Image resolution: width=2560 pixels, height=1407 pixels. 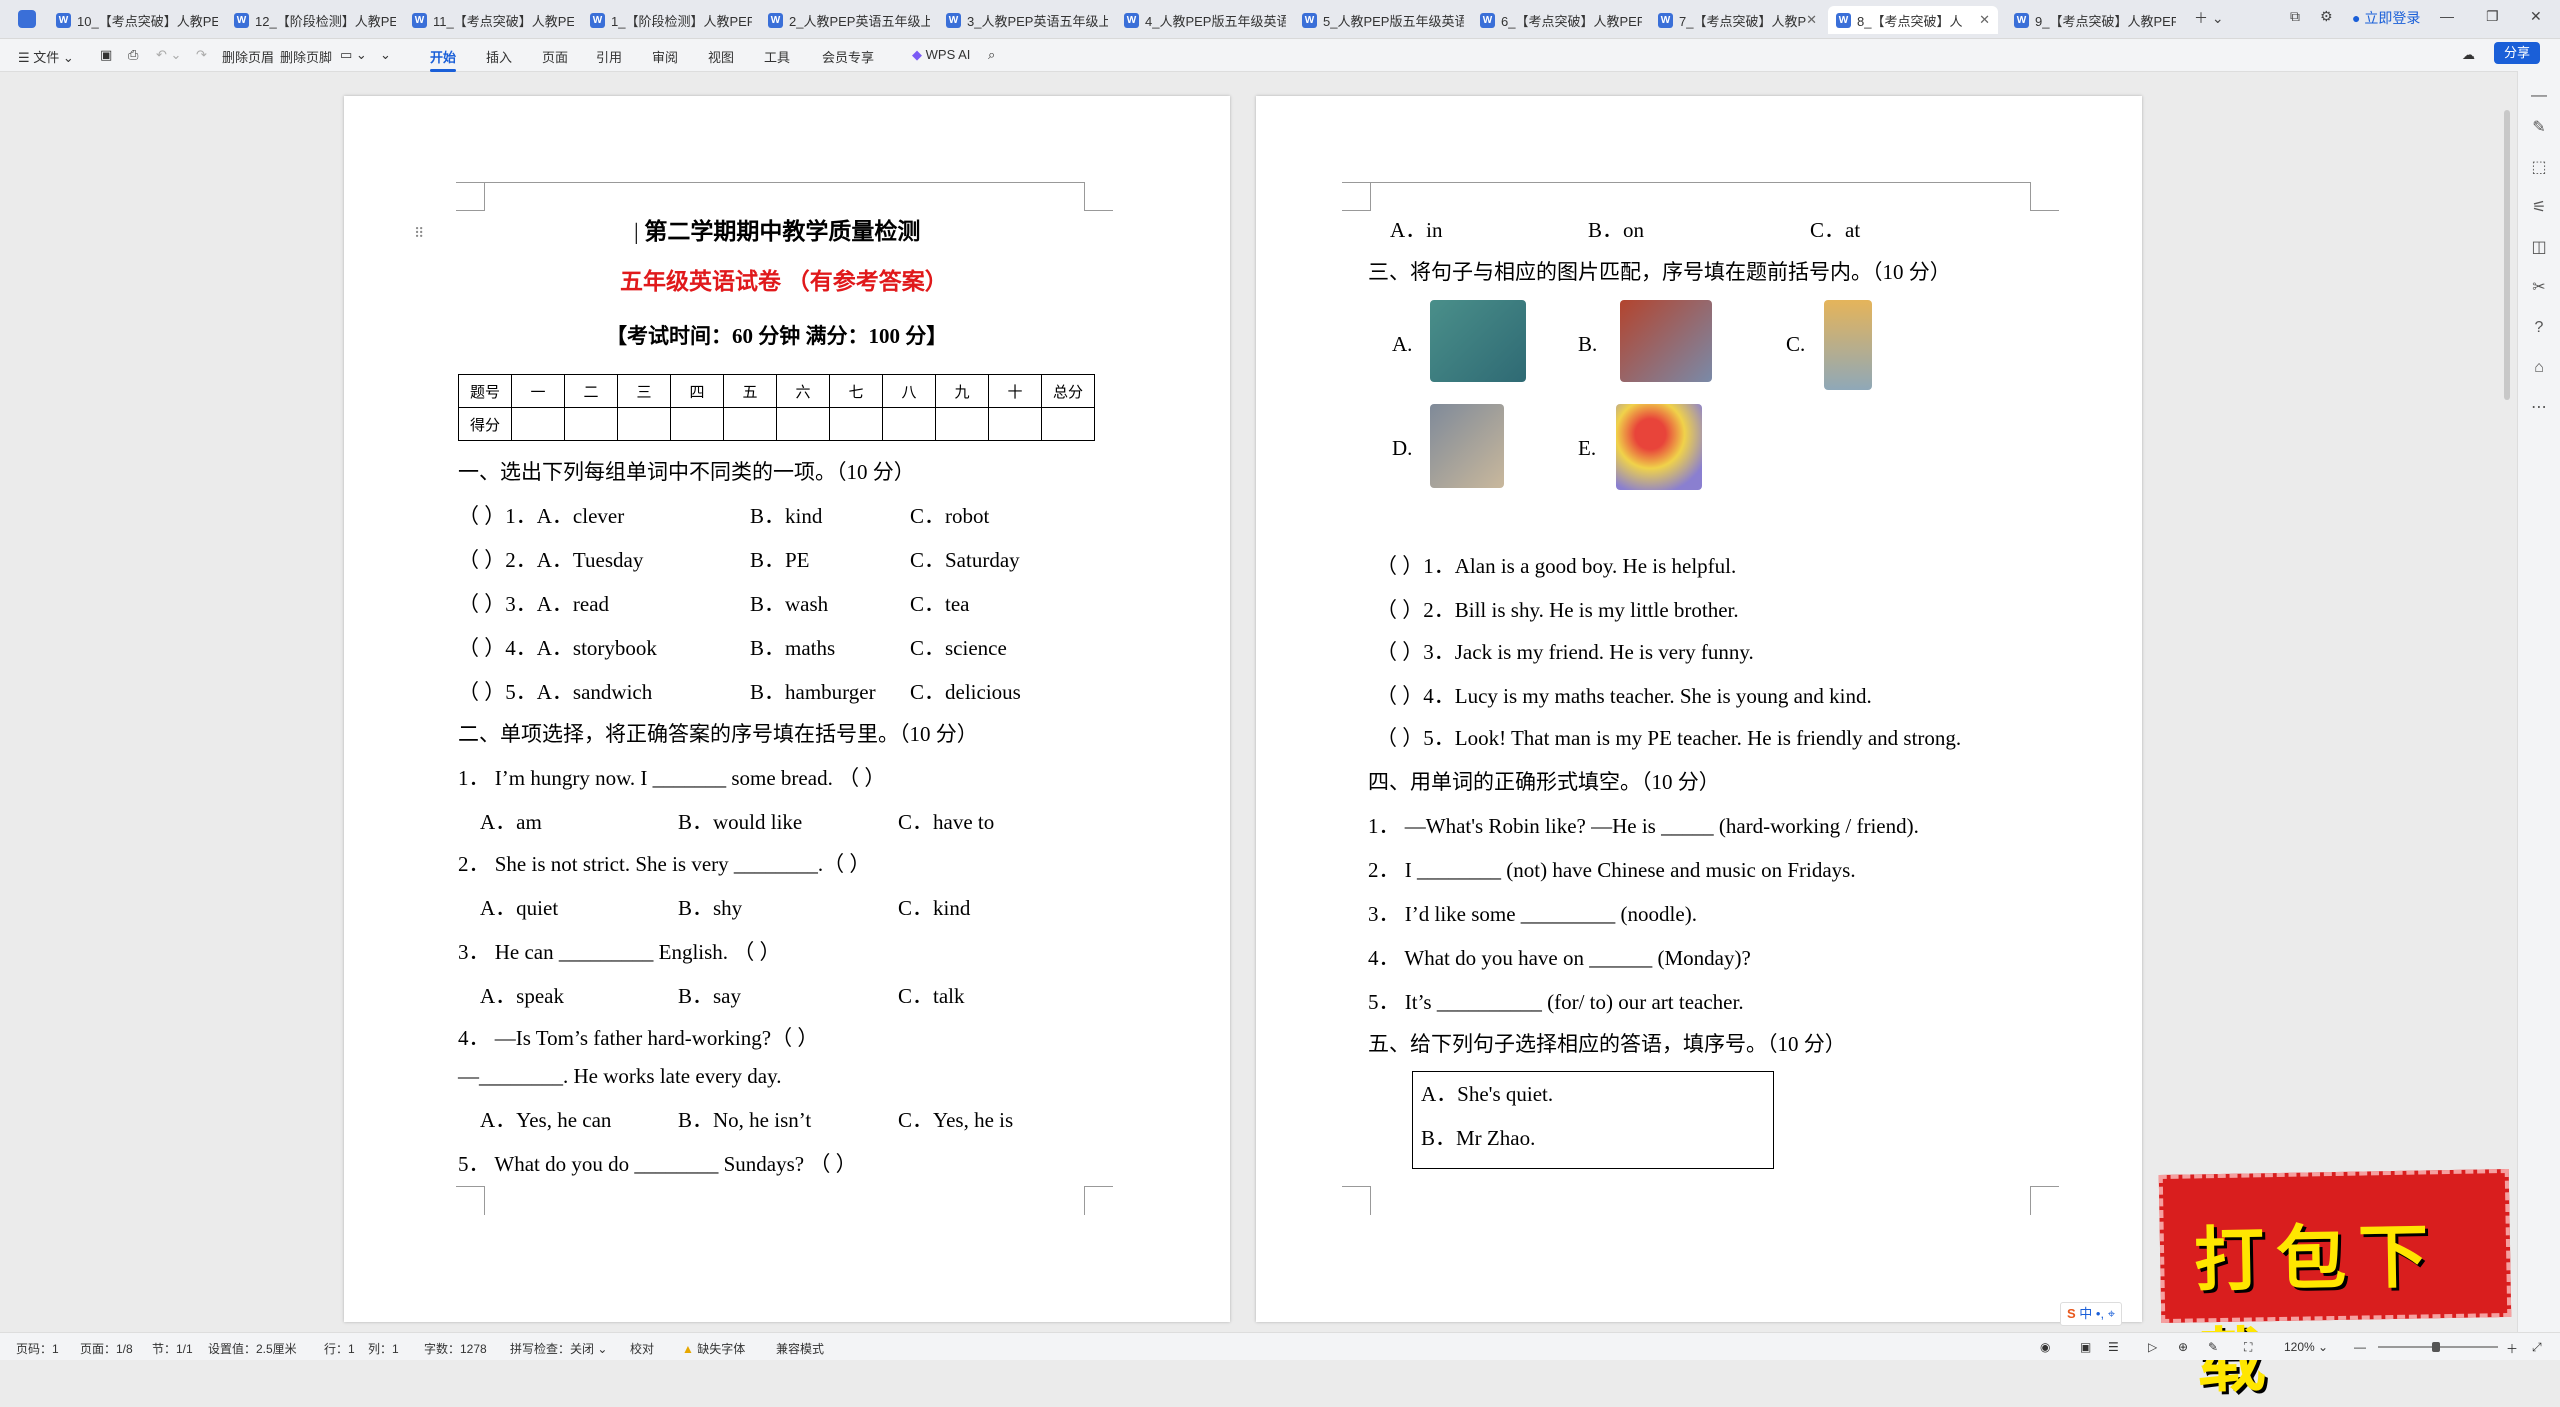 I want to click on wps-ai-icon: ◆, so click(x=917, y=54).